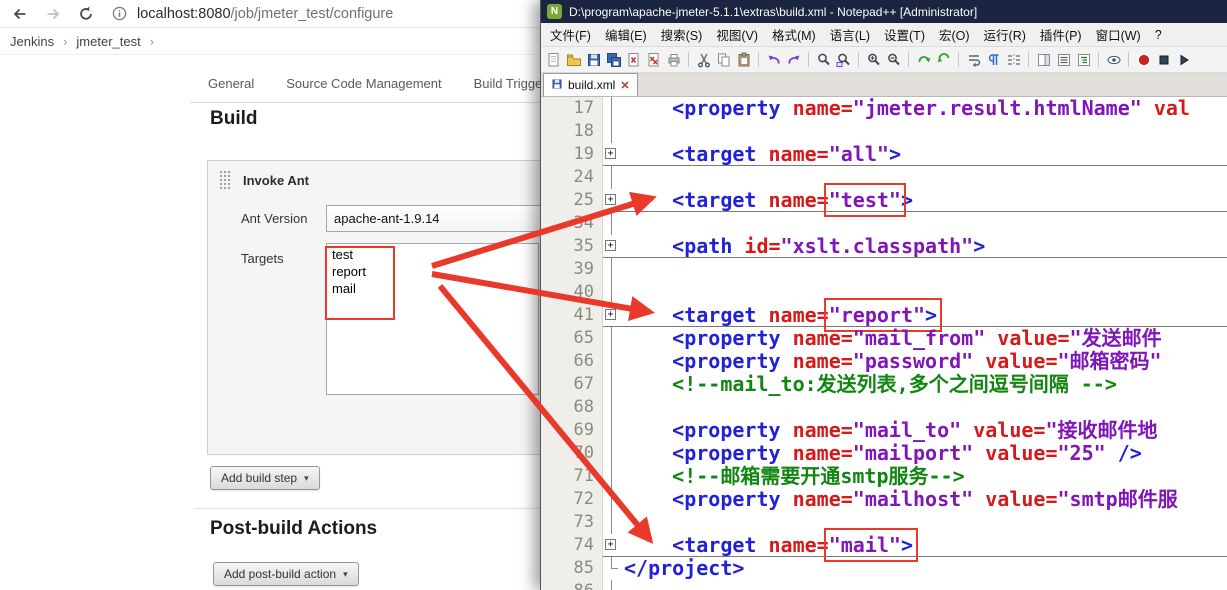 The width and height of the screenshot is (1227, 590). Describe the element at coordinates (1013, 59) in the screenshot. I see `indent-guide-icon` at that location.